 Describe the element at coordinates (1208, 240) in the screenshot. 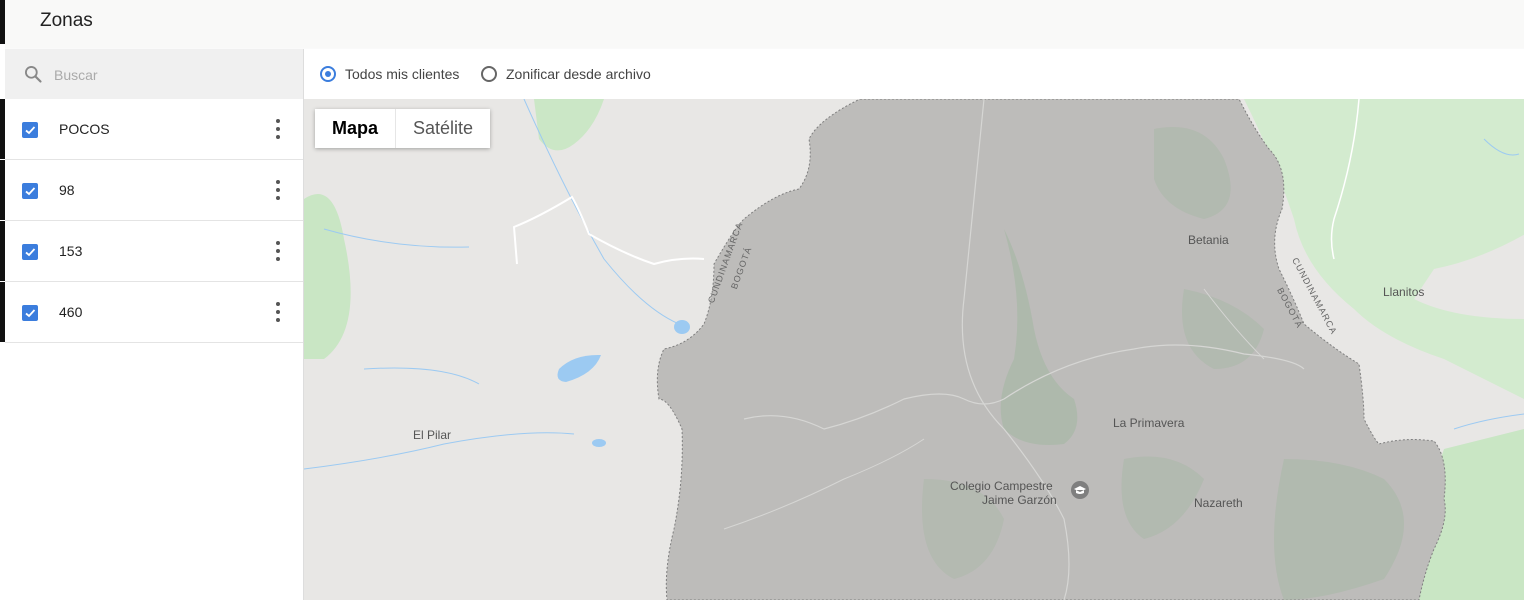

I see `place-label-betania: Betania` at that location.